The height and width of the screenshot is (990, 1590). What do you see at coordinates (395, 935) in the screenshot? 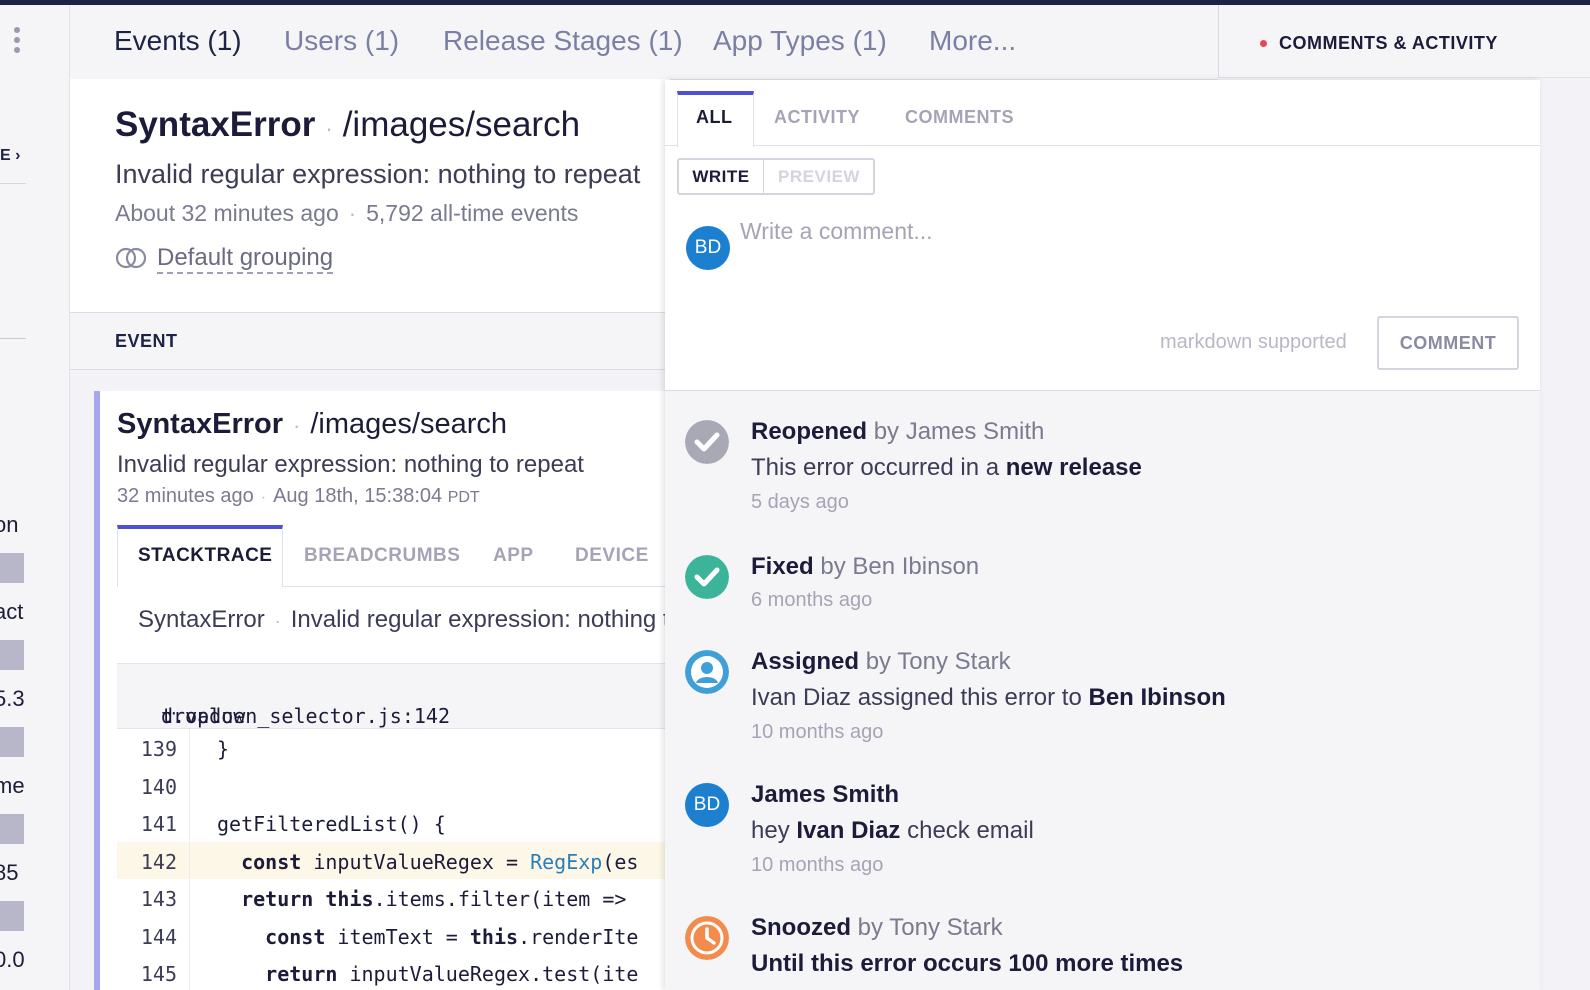
I see `code-line: 144 const itemText = this.renderIte` at bounding box center [395, 935].